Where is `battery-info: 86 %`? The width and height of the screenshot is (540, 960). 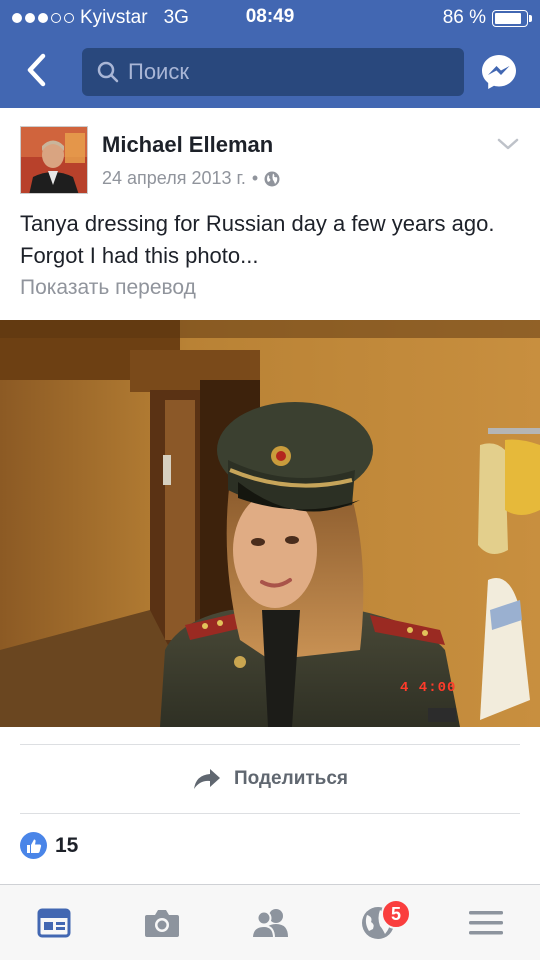
battery-info: 86 % is located at coordinates (487, 18).